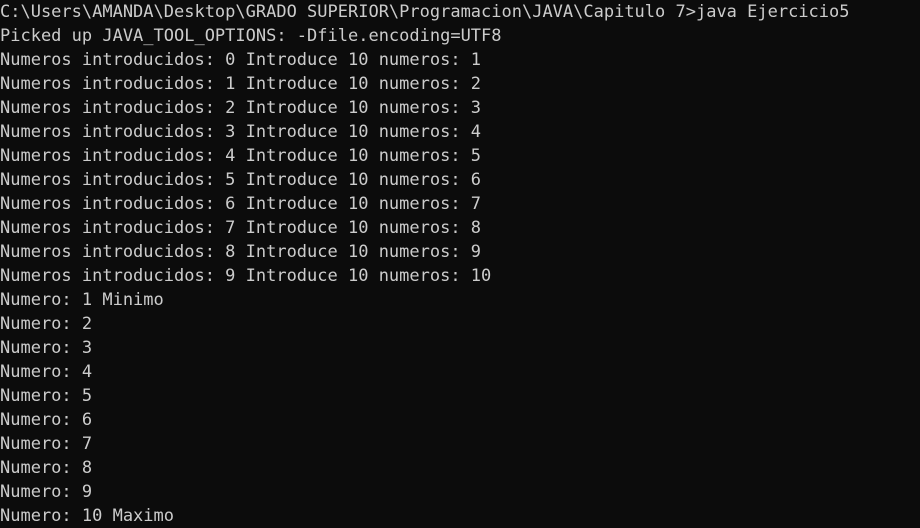  I want to click on output-line: Numero: 4, so click(46, 372).